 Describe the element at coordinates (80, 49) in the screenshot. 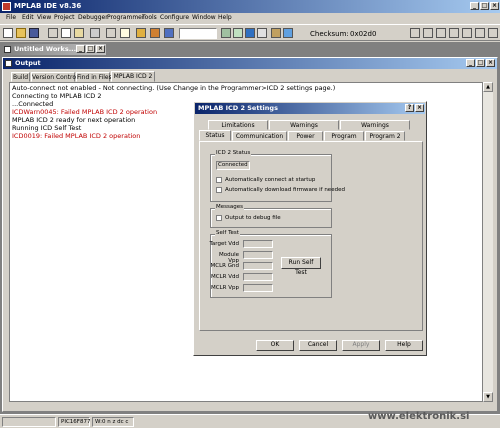

I see `workspace-minimize-button: _` at that location.